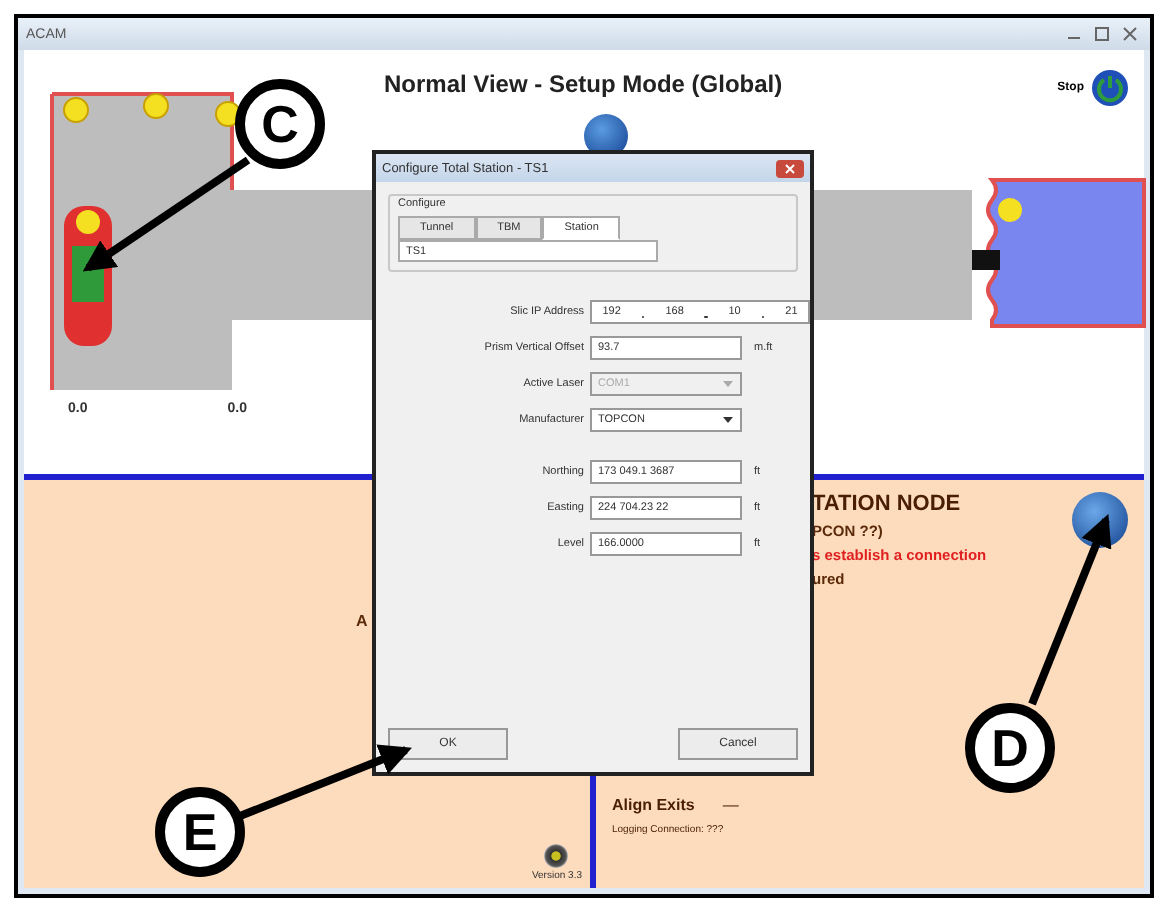 This screenshot has height=912, width=1168. Describe the element at coordinates (280, 124) in the screenshot. I see `callout-marker: C` at that location.